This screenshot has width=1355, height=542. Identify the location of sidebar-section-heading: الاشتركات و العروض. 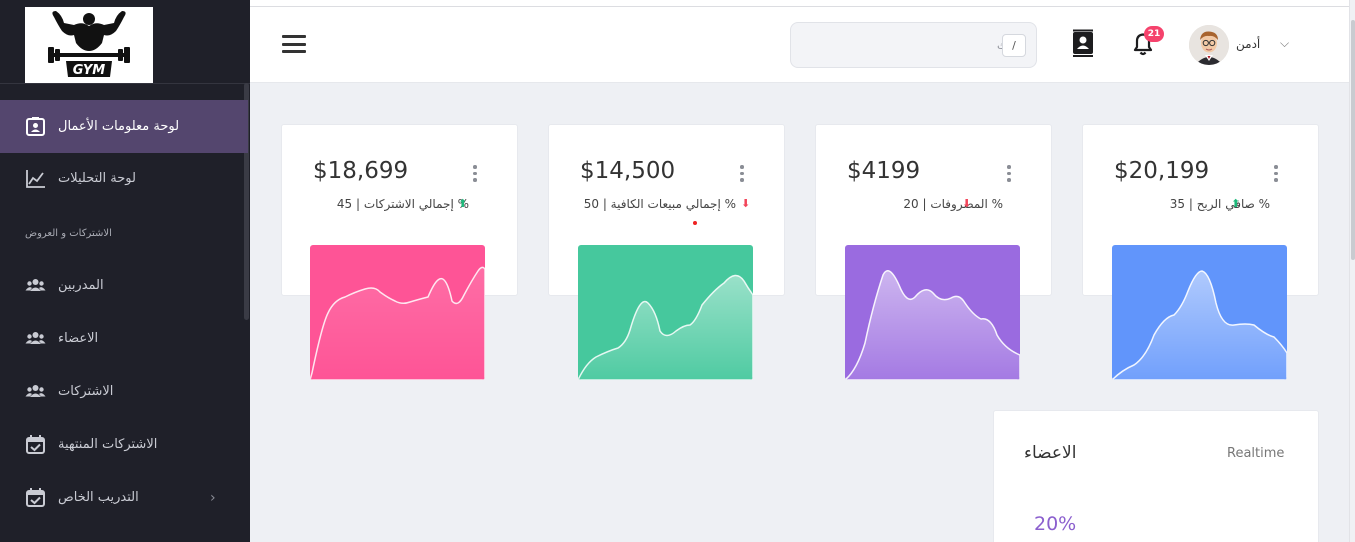
(68, 233).